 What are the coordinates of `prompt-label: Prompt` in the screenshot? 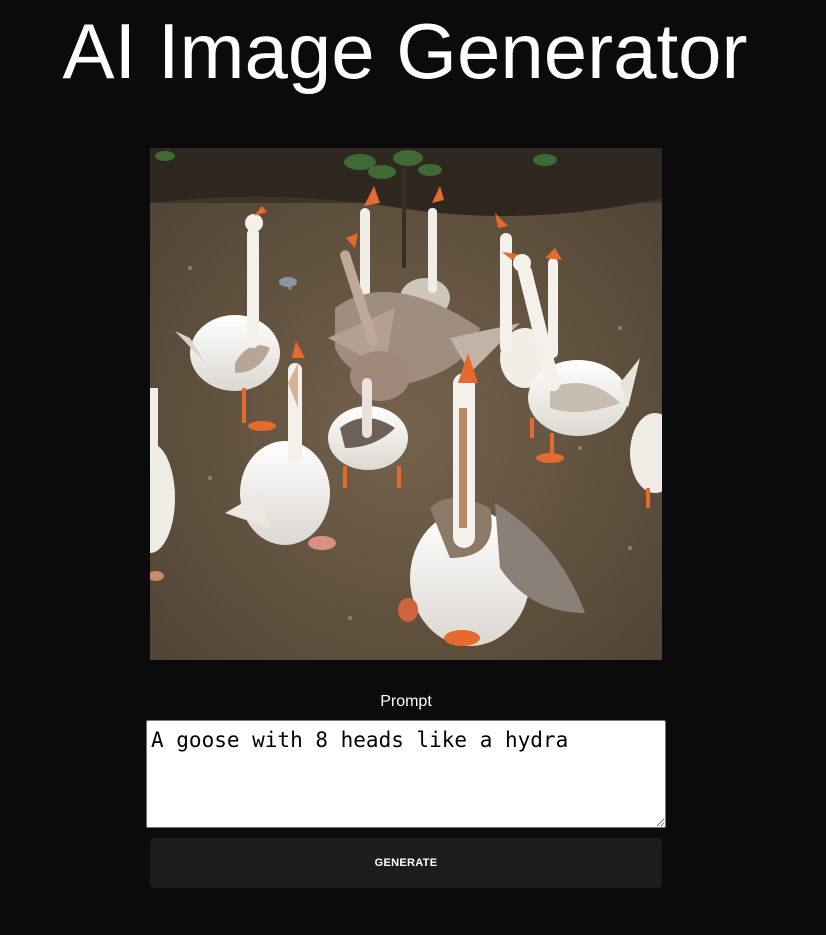 It's located at (406, 701).